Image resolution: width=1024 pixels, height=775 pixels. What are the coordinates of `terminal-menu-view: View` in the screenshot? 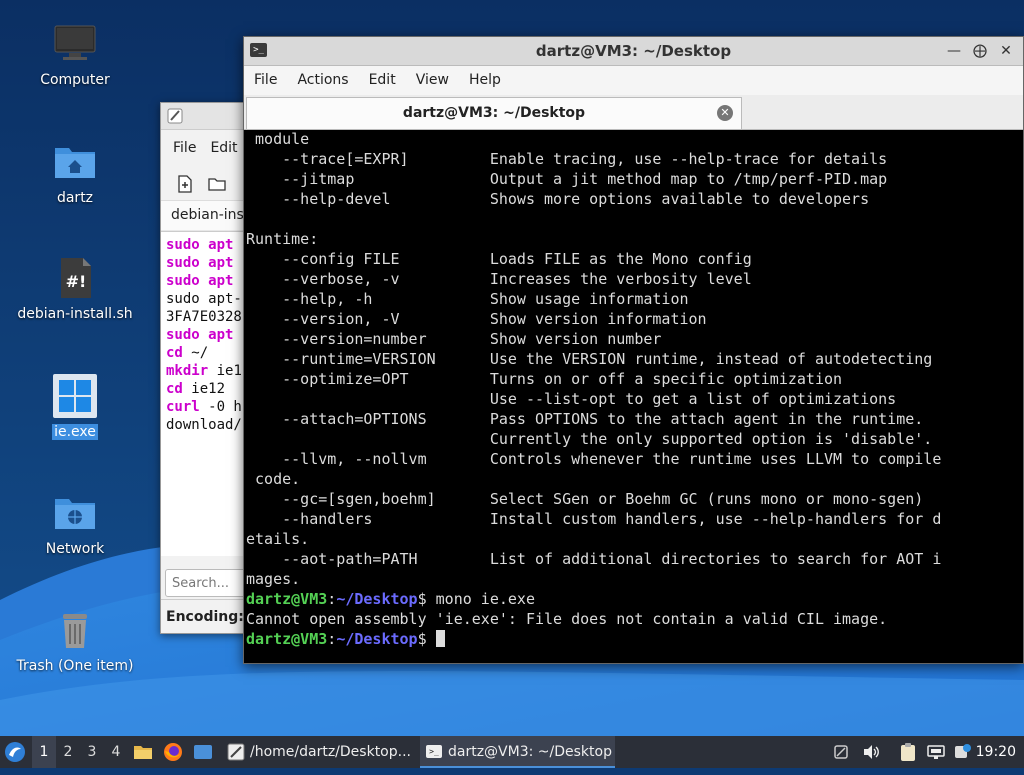 It's located at (432, 80).